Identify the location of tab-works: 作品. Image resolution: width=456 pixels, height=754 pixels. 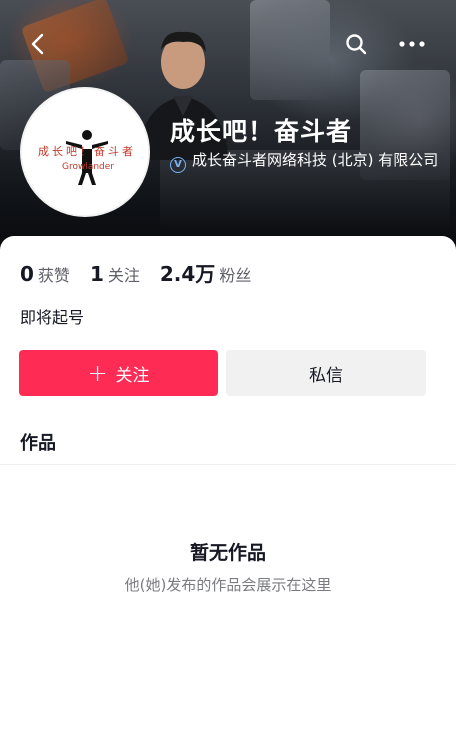
(38, 442).